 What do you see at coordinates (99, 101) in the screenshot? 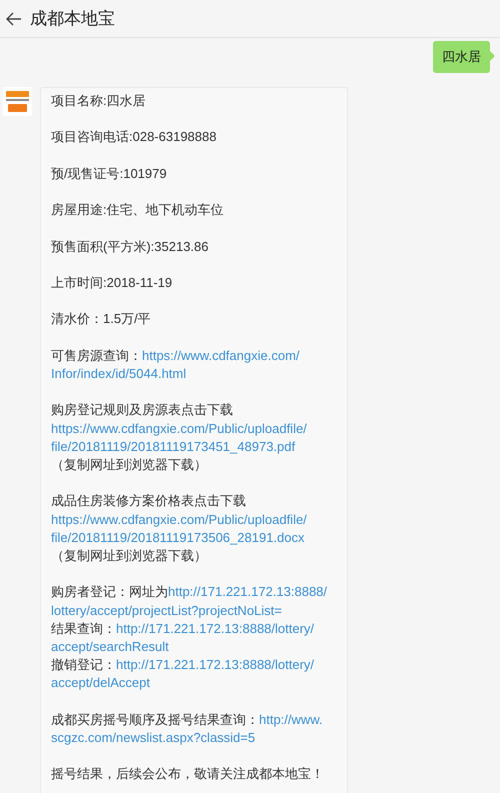
I see `message-text: 项目名称:四水居` at bounding box center [99, 101].